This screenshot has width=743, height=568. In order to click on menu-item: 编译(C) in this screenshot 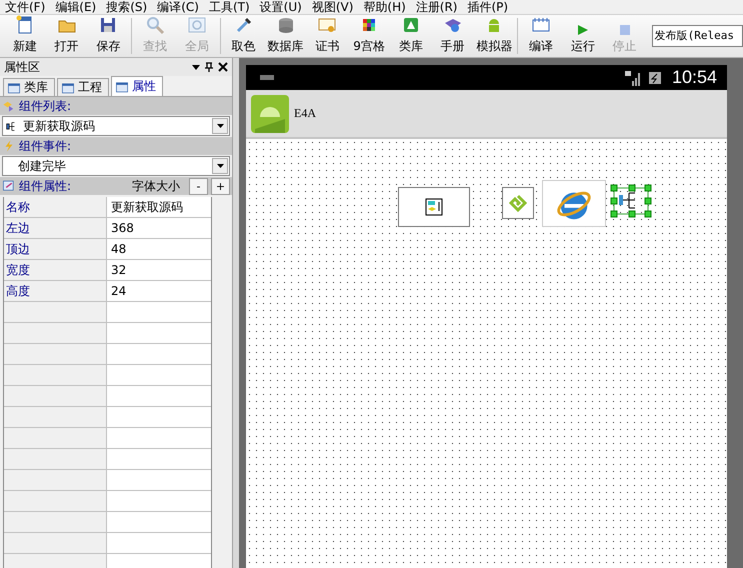, I will do `click(178, 7)`.